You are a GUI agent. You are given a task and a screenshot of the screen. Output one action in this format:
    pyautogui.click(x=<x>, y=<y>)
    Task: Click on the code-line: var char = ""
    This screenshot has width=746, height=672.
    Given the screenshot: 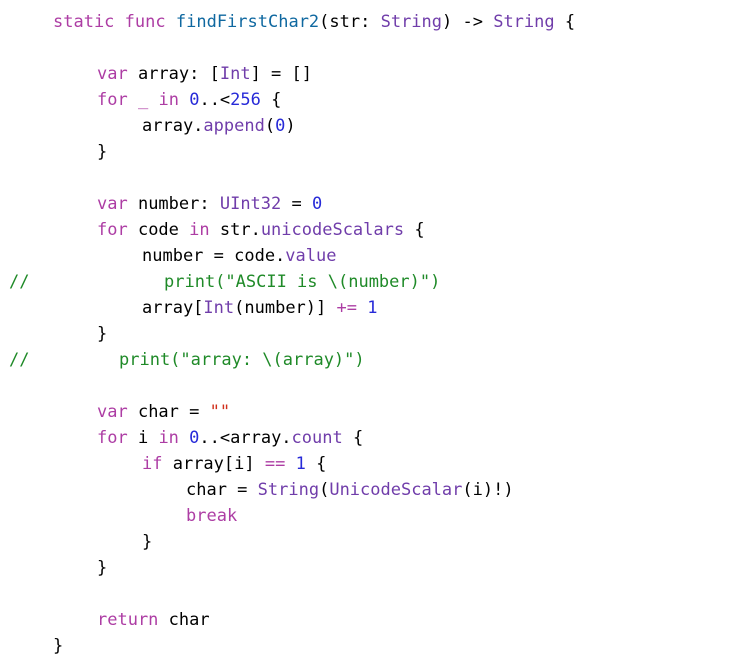 What is the action you would take?
    pyautogui.click(x=163, y=412)
    